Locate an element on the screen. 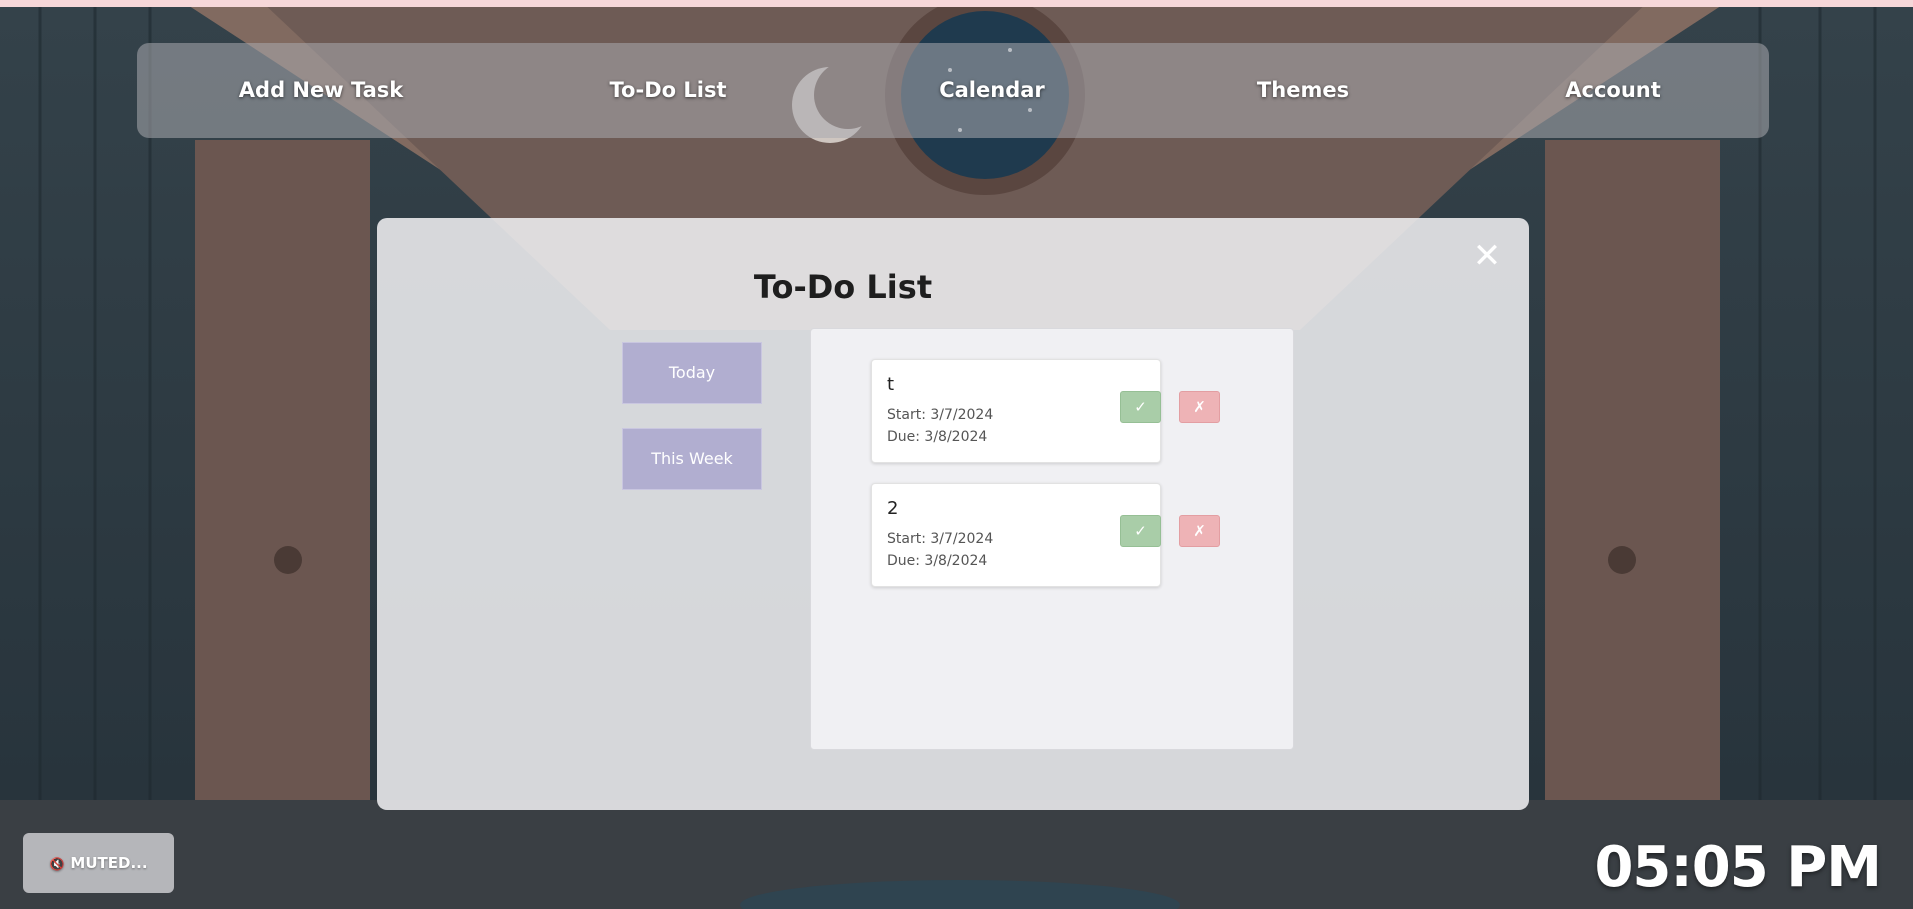 The width and height of the screenshot is (1913, 909). clock-display: 05:05 PM is located at coordinates (1738, 867).